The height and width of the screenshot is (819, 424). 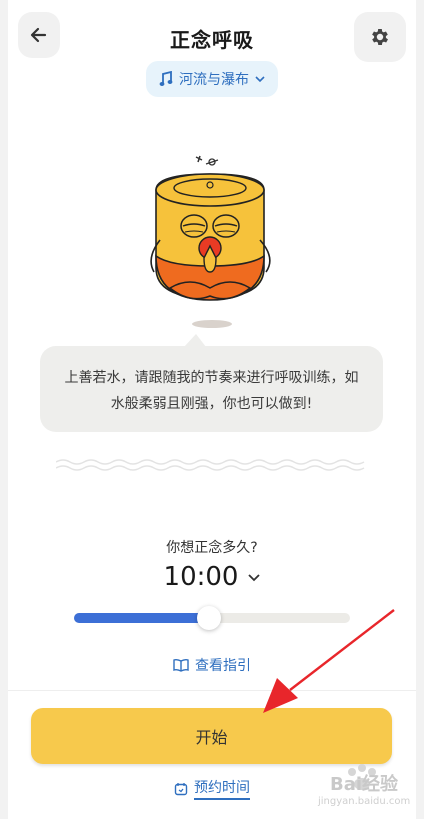 What do you see at coordinates (201, 577) in the screenshot?
I see `duration-value: 10:00` at bounding box center [201, 577].